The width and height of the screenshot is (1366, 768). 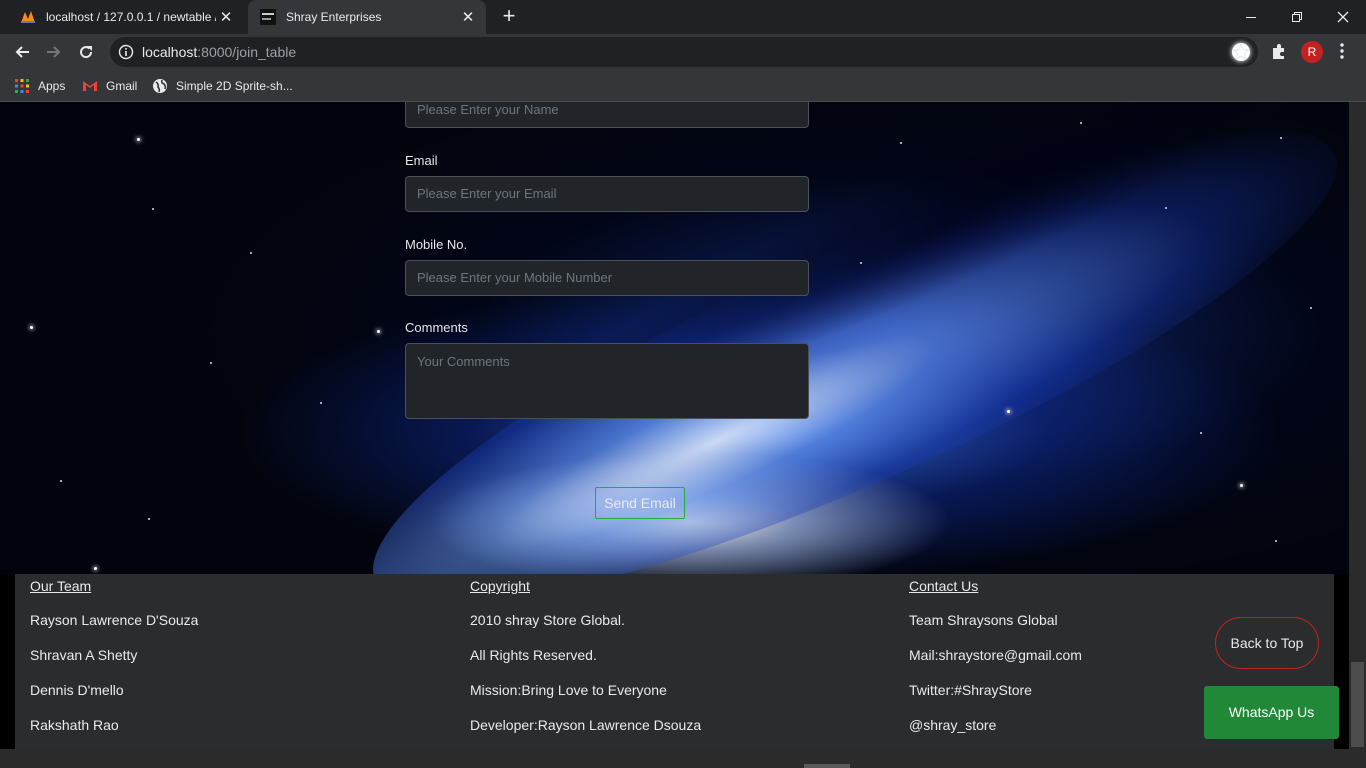 I want to click on bookmark-label: Gmail, so click(x=122, y=86).